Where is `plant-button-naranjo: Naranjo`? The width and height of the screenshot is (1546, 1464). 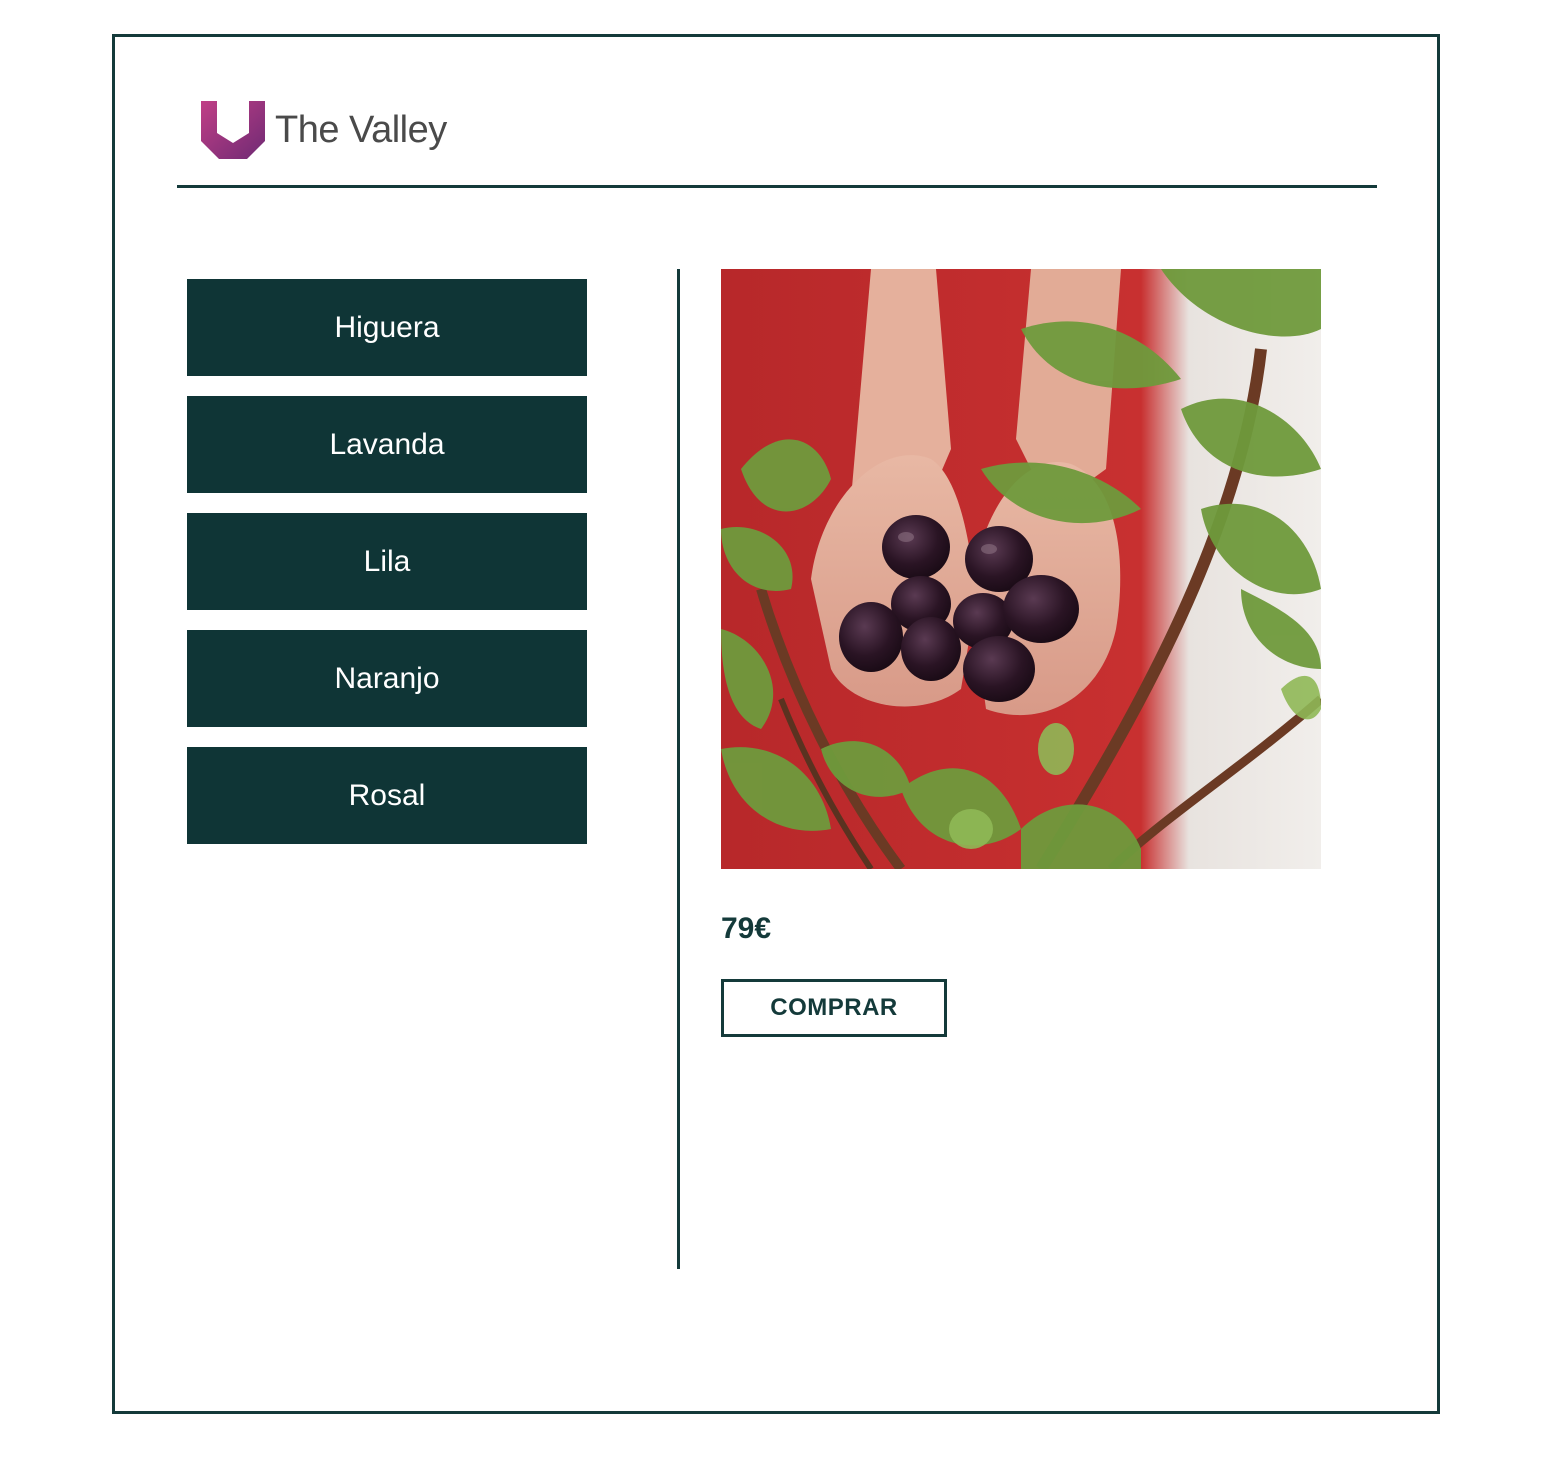
plant-button-naranjo: Naranjo is located at coordinates (387, 678).